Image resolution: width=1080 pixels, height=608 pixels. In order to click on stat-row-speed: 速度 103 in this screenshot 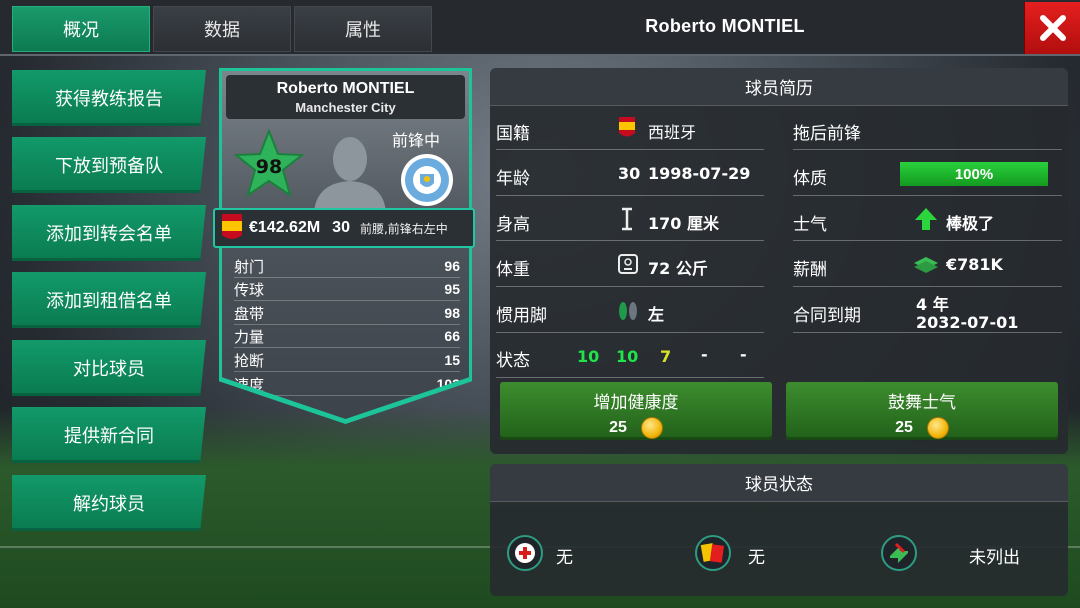, I will do `click(347, 384)`.